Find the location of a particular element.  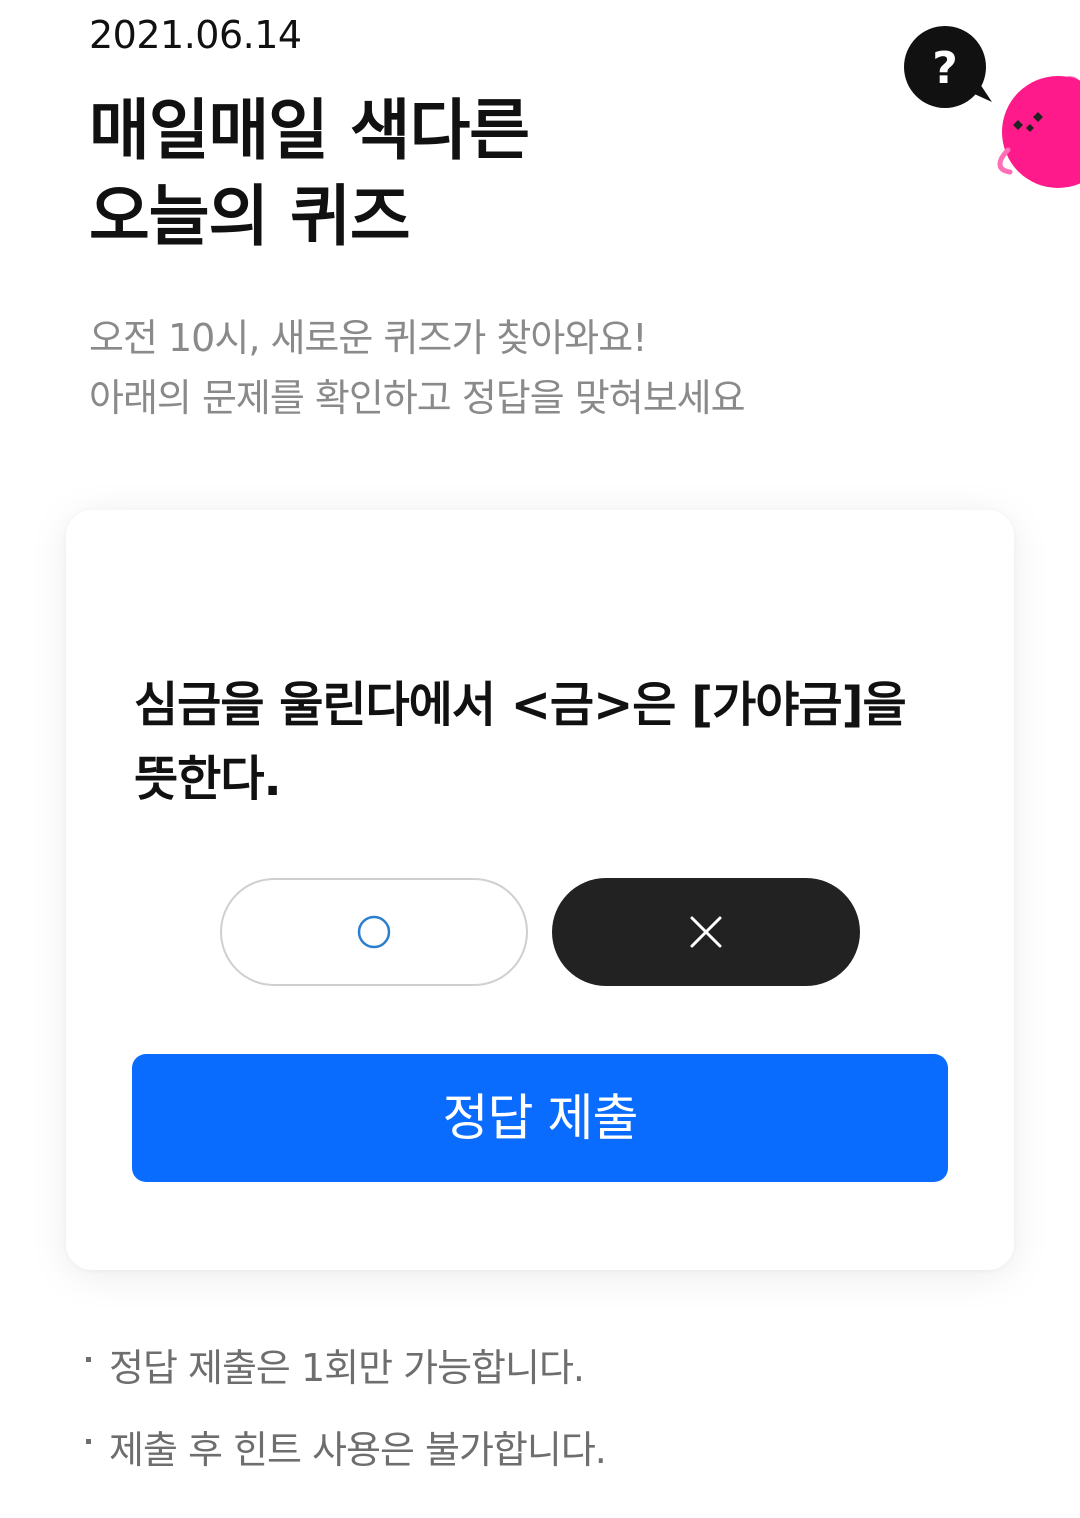

quiz-date: 2021.06.14 is located at coordinates (195, 35).